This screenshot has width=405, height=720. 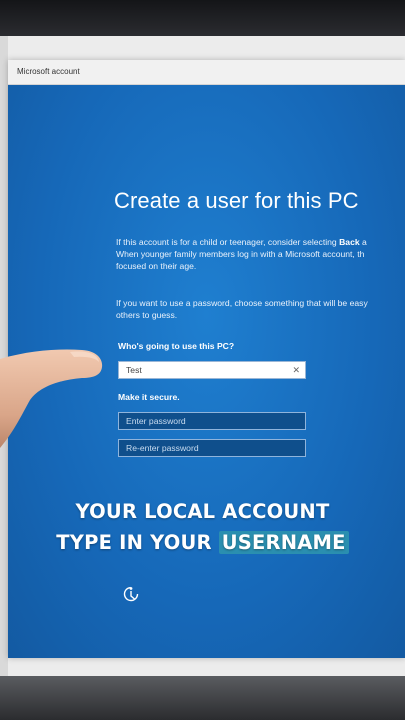 What do you see at coordinates (48, 71) in the screenshot?
I see `window-title: Microsoft account` at bounding box center [48, 71].